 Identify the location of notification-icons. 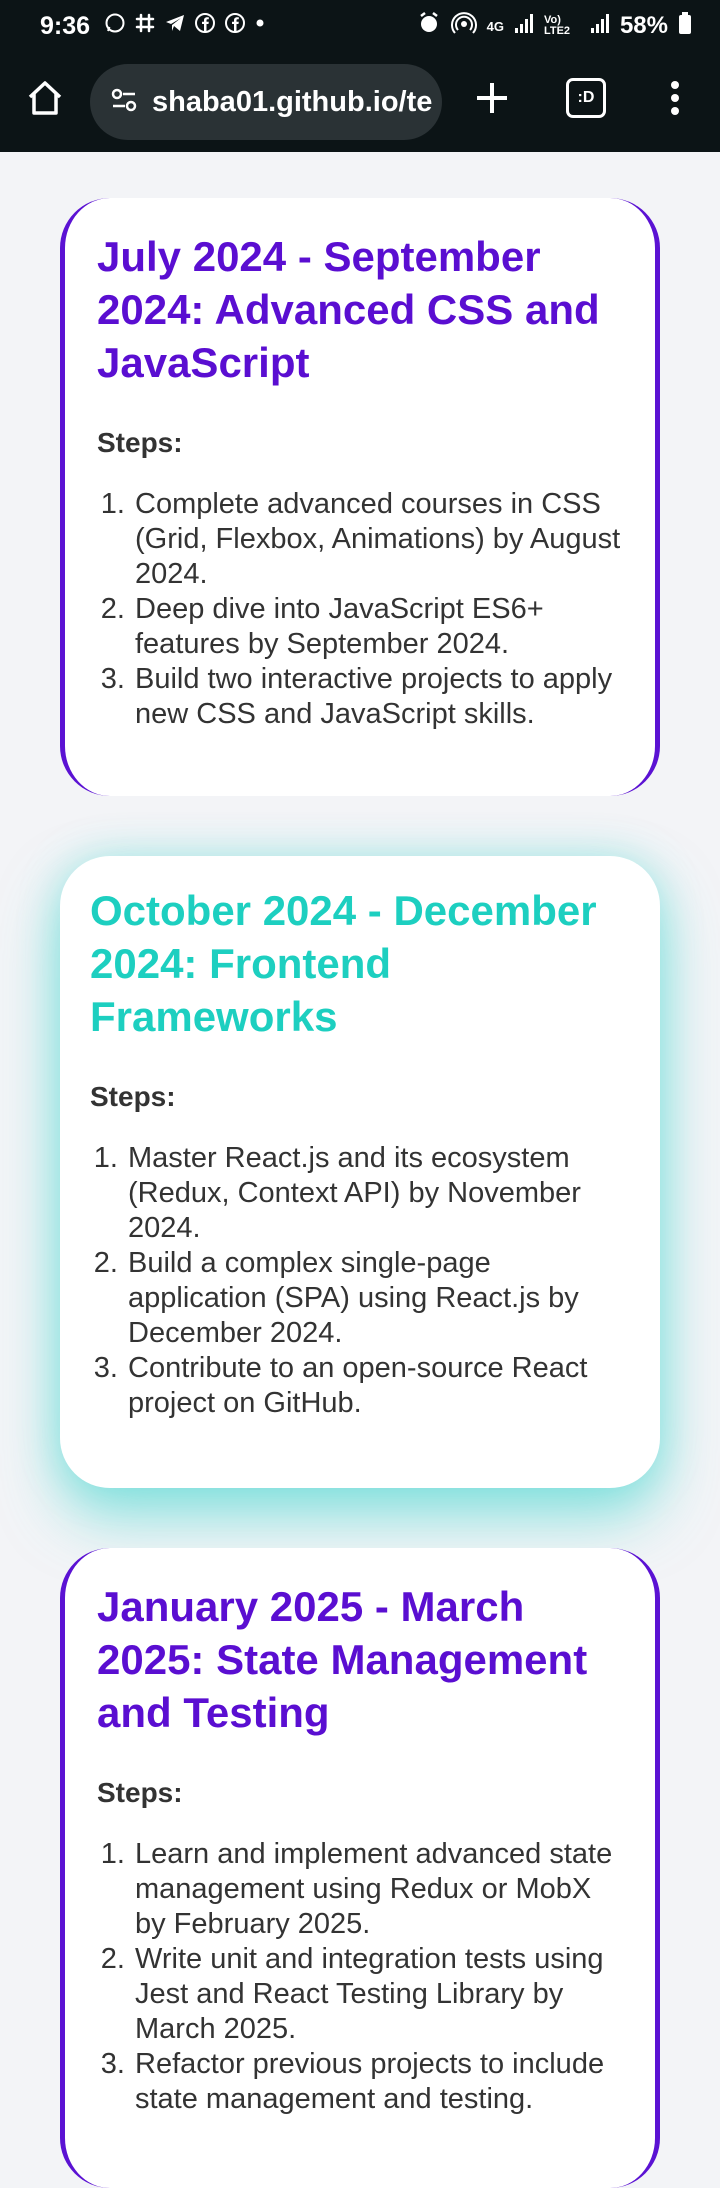
(185, 26).